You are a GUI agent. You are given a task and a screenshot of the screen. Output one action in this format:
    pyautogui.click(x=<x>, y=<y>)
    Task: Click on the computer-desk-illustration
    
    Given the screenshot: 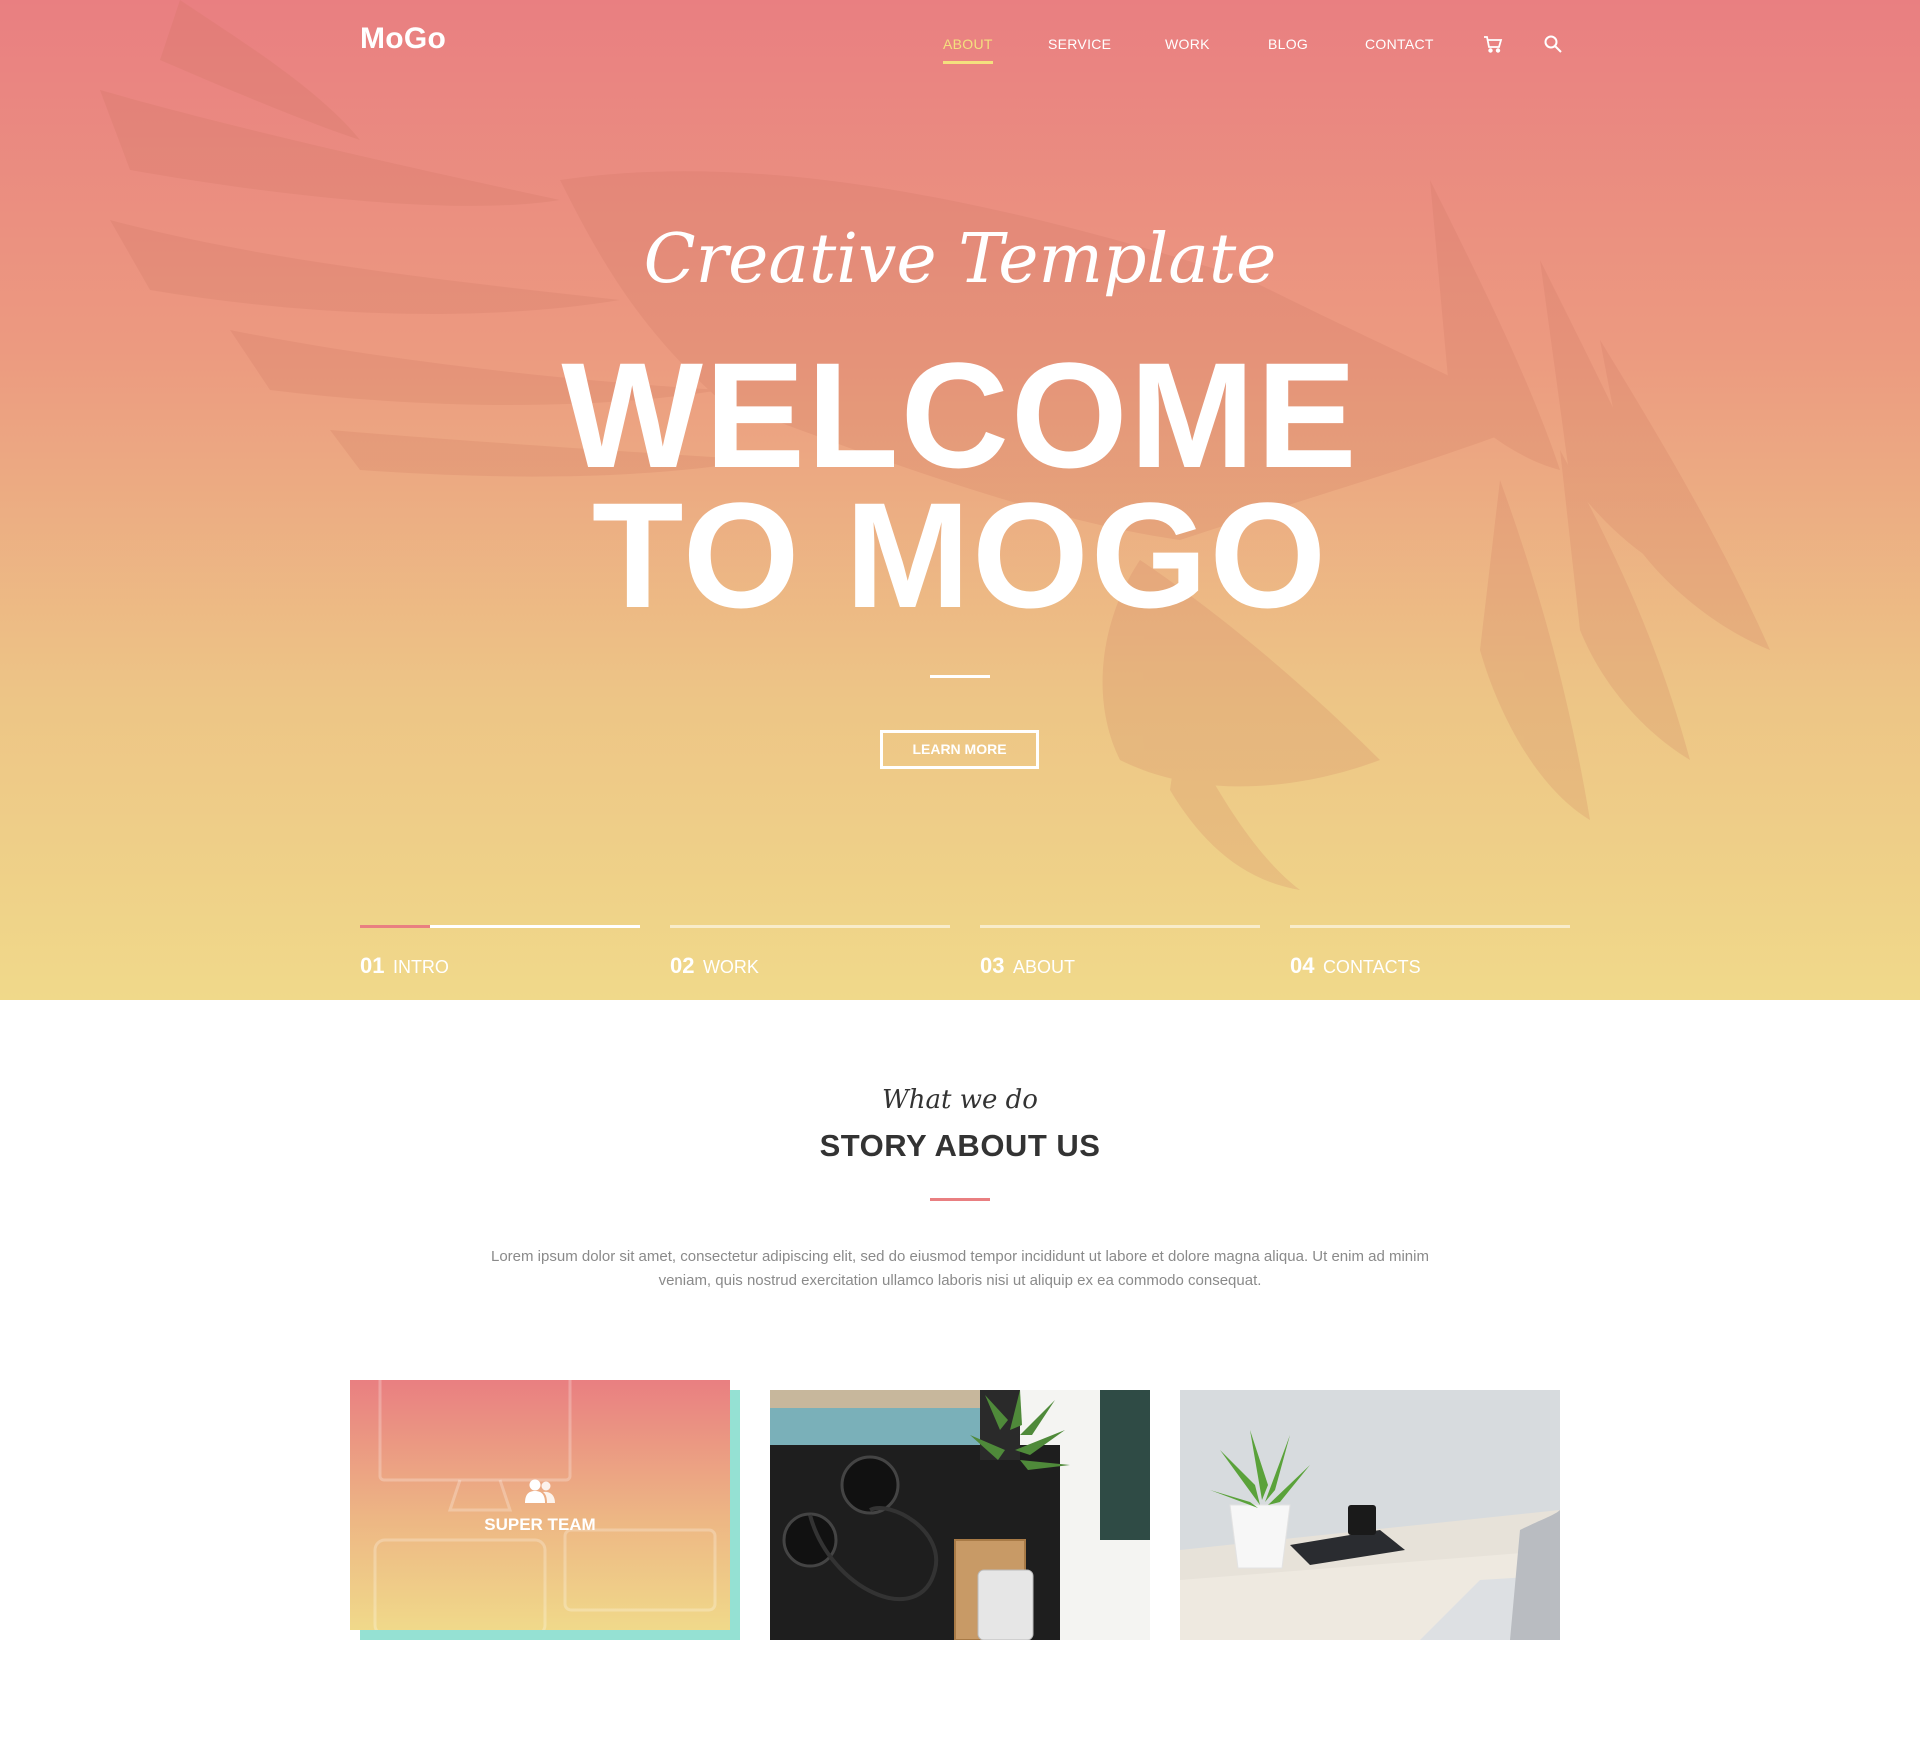 What is the action you would take?
    pyautogui.click(x=545, y=1505)
    